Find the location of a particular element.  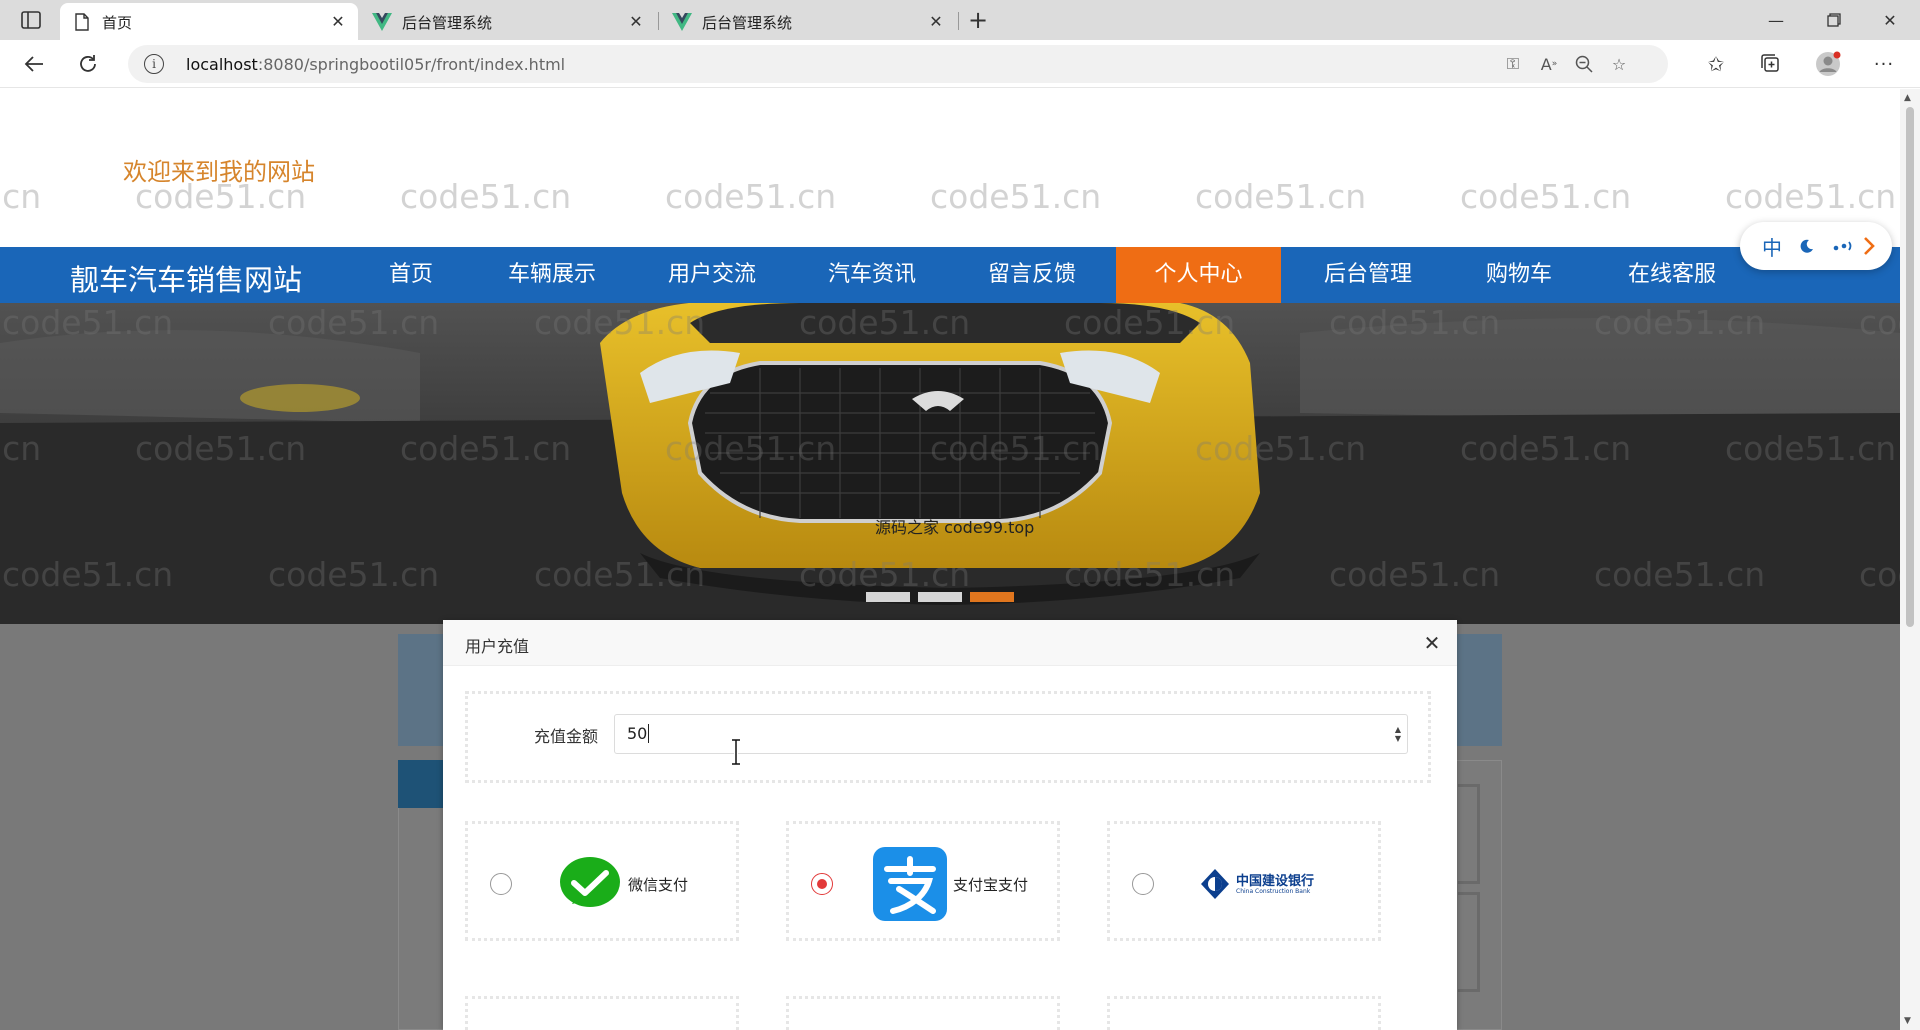

wechat-radio is located at coordinates (501, 884).